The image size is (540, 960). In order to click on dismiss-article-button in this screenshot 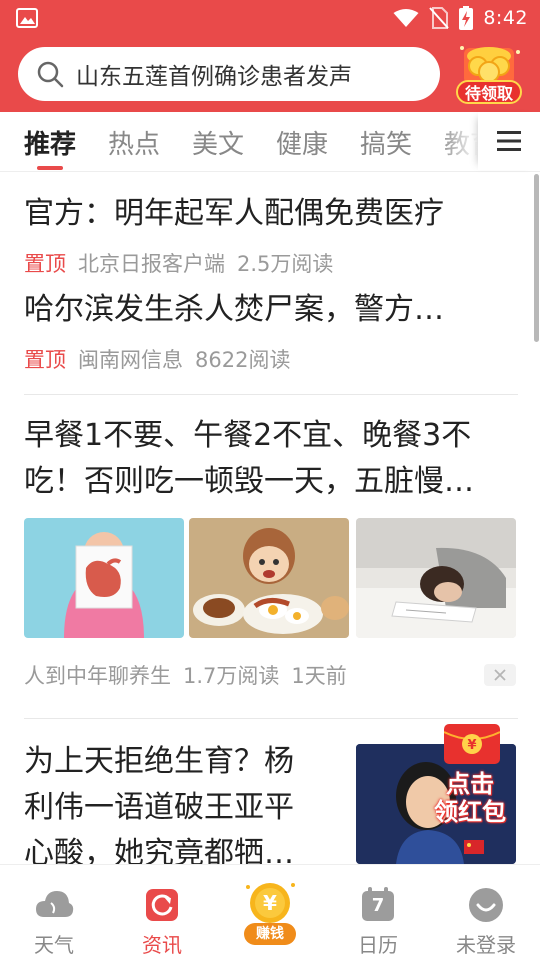, I will do `click(500, 675)`.